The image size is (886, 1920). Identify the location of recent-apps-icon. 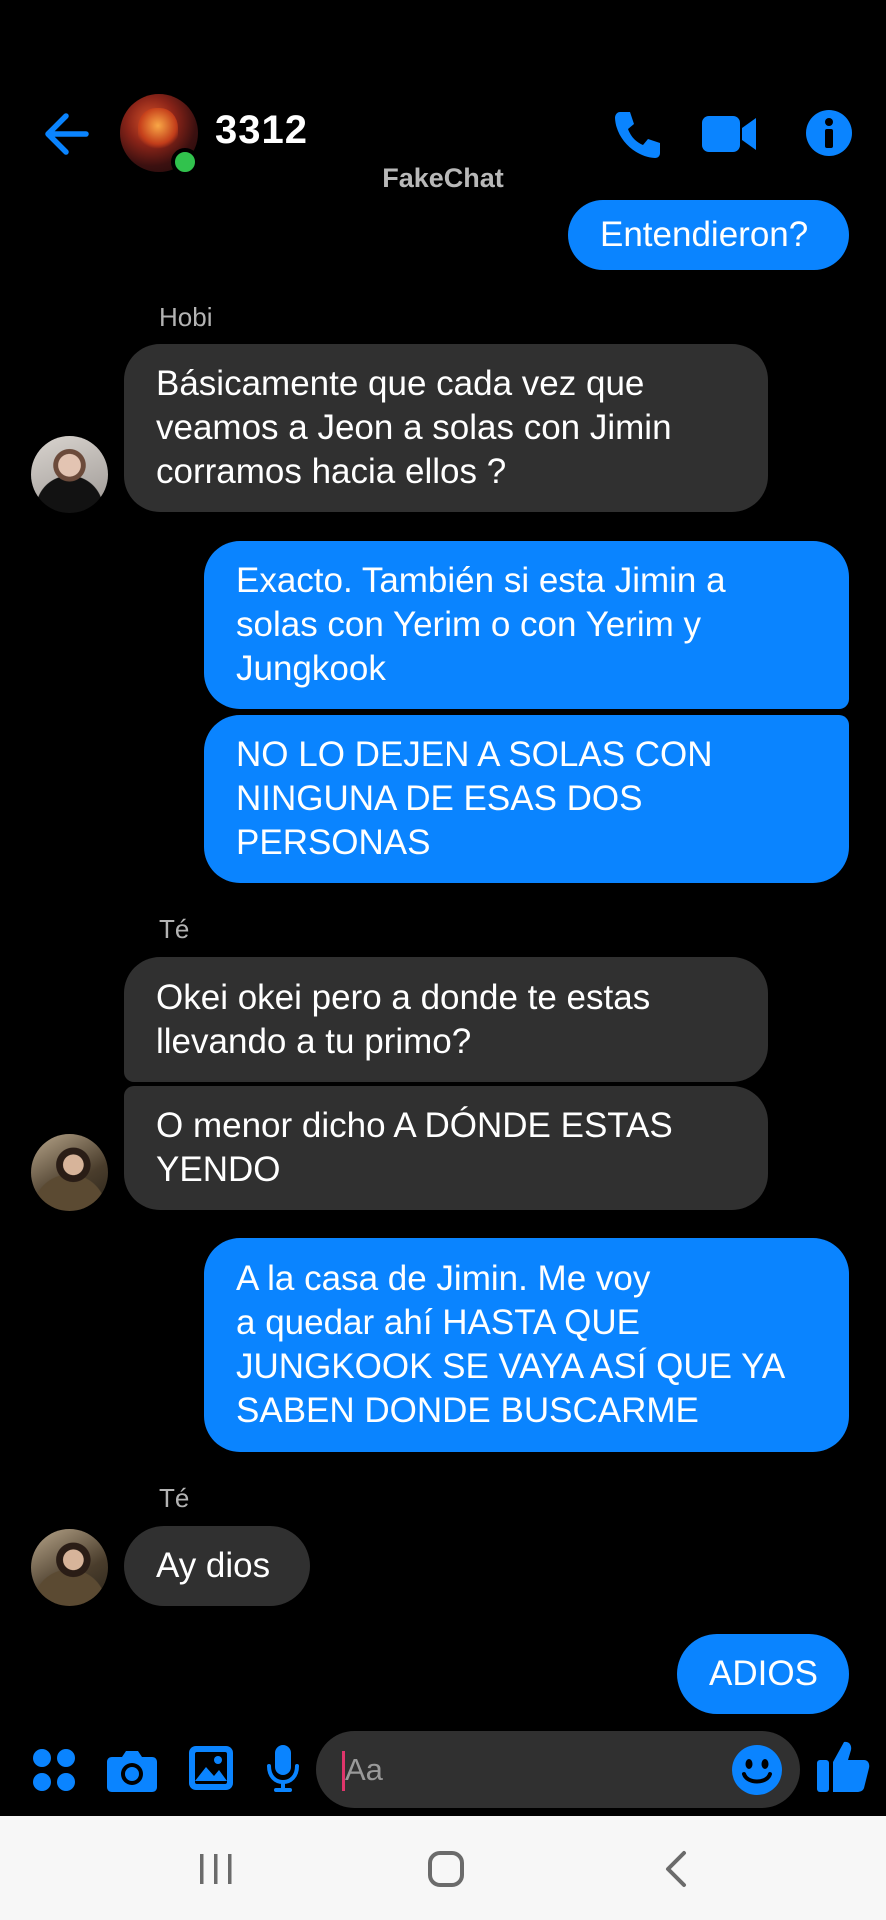
(216, 1869).